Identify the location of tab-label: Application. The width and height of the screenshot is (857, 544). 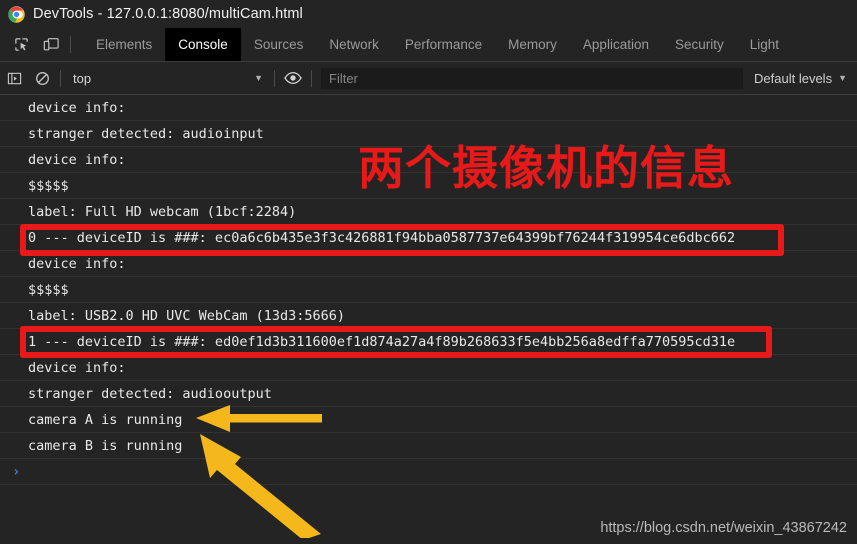
(615, 44).